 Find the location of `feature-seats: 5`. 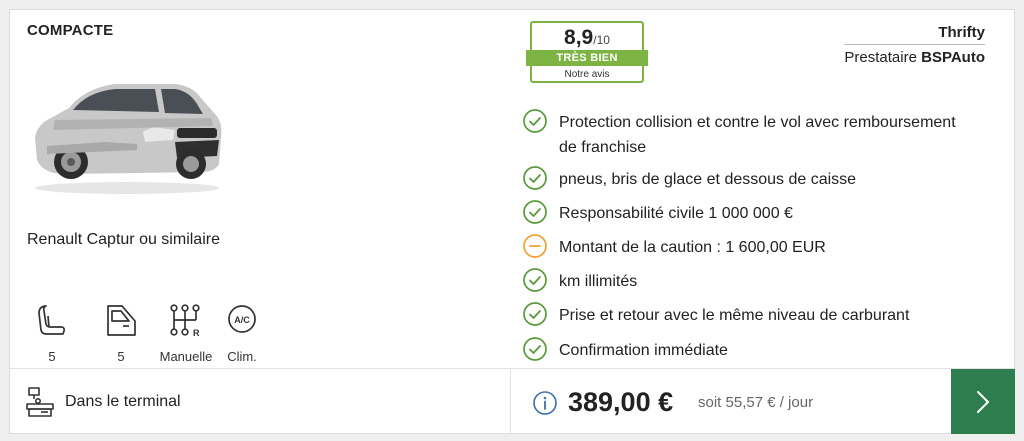

feature-seats: 5 is located at coordinates (52, 333).